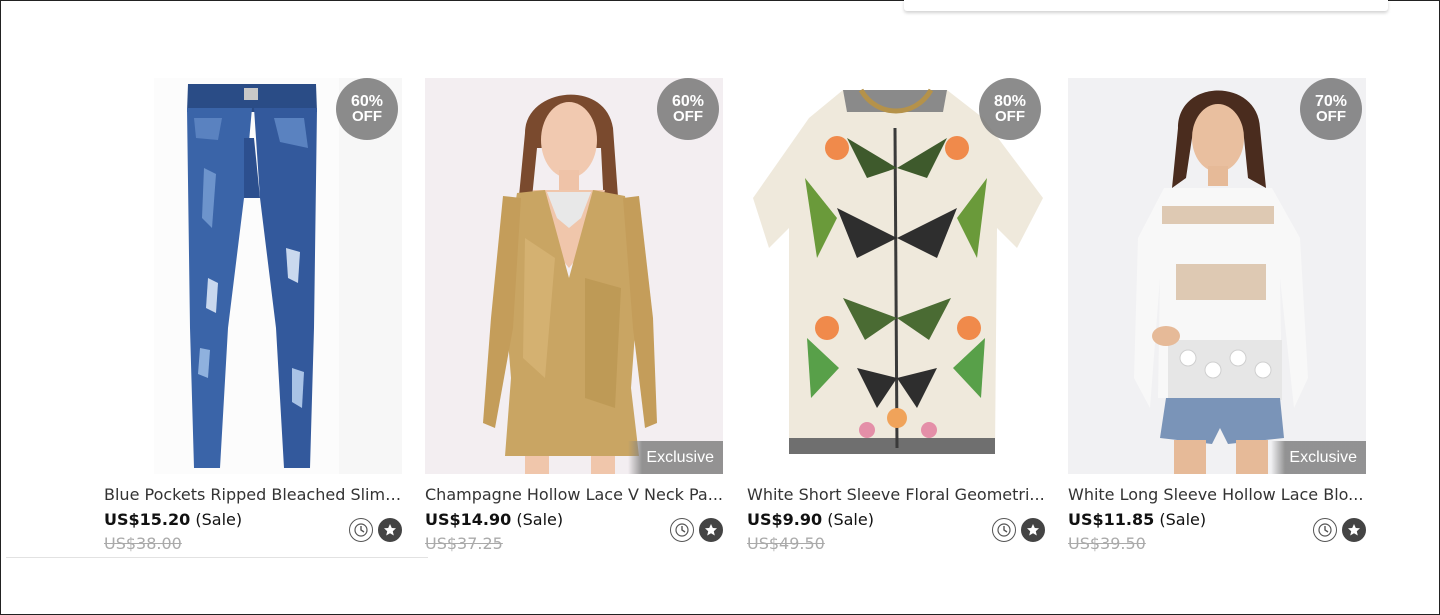 The width and height of the screenshot is (1440, 615). Describe the element at coordinates (786, 543) in the screenshot. I see `original-price: US$49.50` at that location.